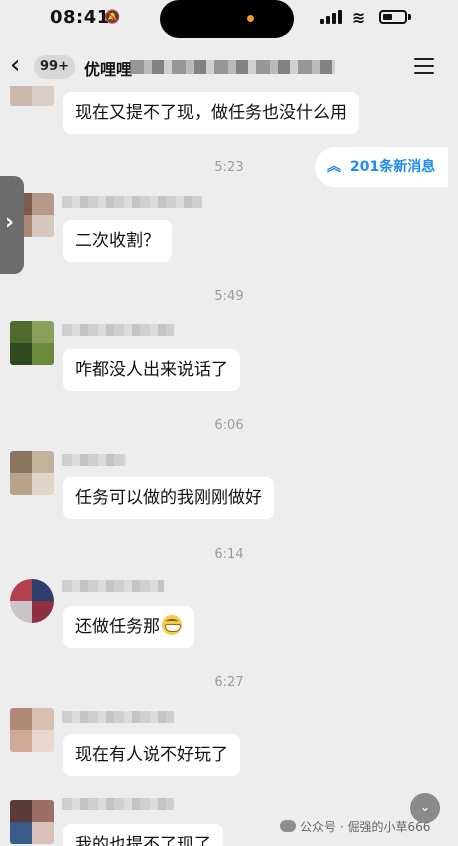  I want to click on timestamp: 6:14, so click(229, 554).